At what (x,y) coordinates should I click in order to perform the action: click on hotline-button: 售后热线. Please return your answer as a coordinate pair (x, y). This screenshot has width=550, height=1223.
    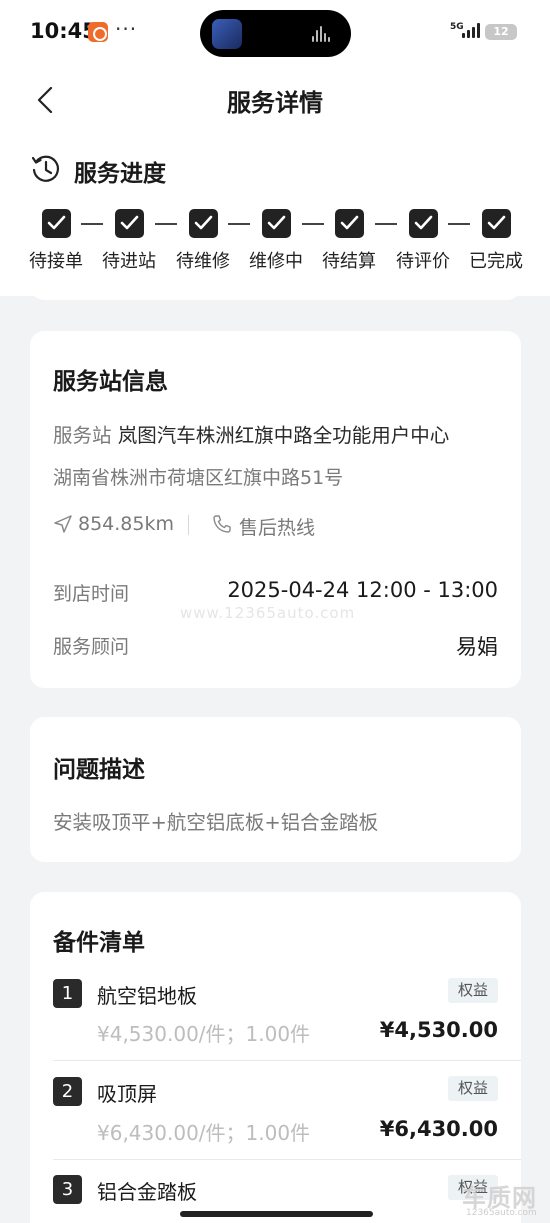
    Looking at the image, I should click on (272, 525).